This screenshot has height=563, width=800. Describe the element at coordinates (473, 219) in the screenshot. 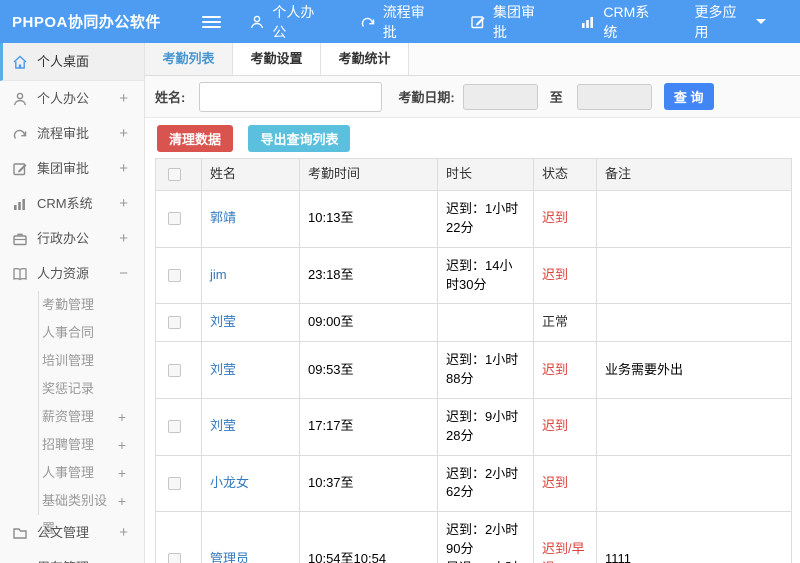

I see `table-row: 郭靖 10:13至 迟到：1小时22分 迟到` at that location.